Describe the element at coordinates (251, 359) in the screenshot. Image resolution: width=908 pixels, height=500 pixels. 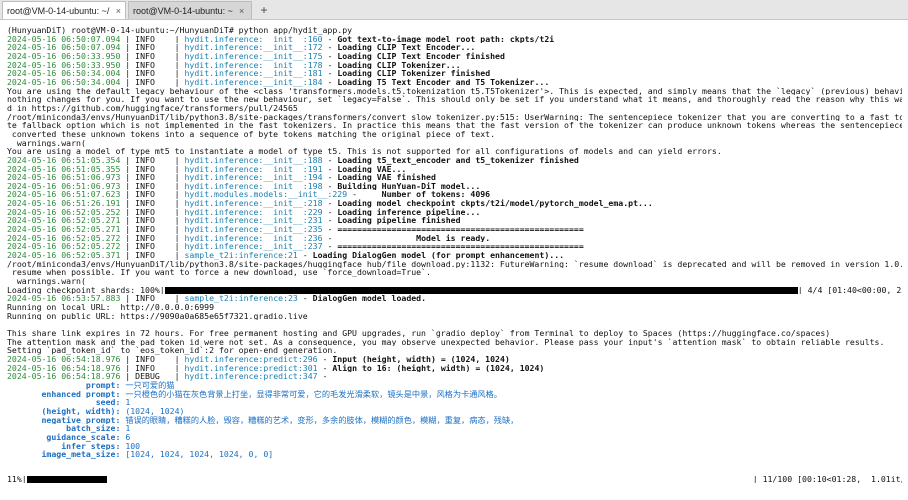
I see `log-module: hydit.inference:predict:296` at that location.